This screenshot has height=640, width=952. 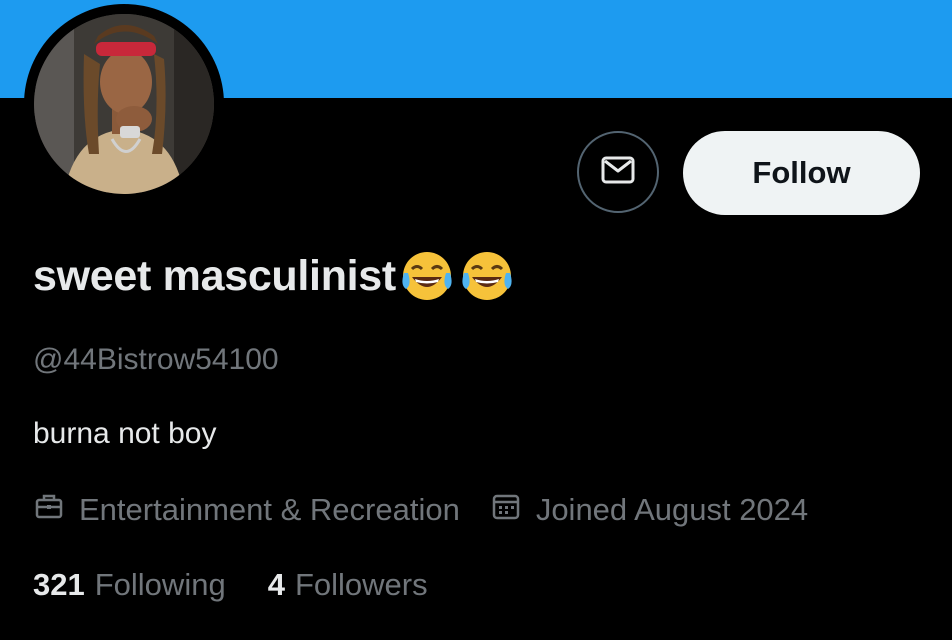 I want to click on following-link: 321 Following, so click(x=129, y=585).